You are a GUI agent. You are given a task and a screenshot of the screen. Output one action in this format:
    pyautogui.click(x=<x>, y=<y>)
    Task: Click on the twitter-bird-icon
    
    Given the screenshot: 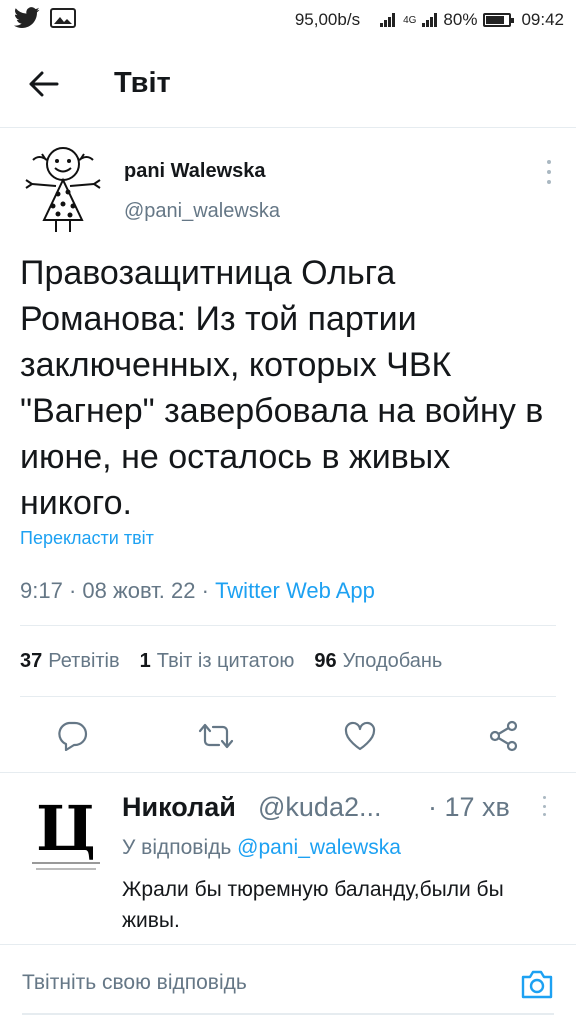 What is the action you would take?
    pyautogui.click(x=27, y=20)
    